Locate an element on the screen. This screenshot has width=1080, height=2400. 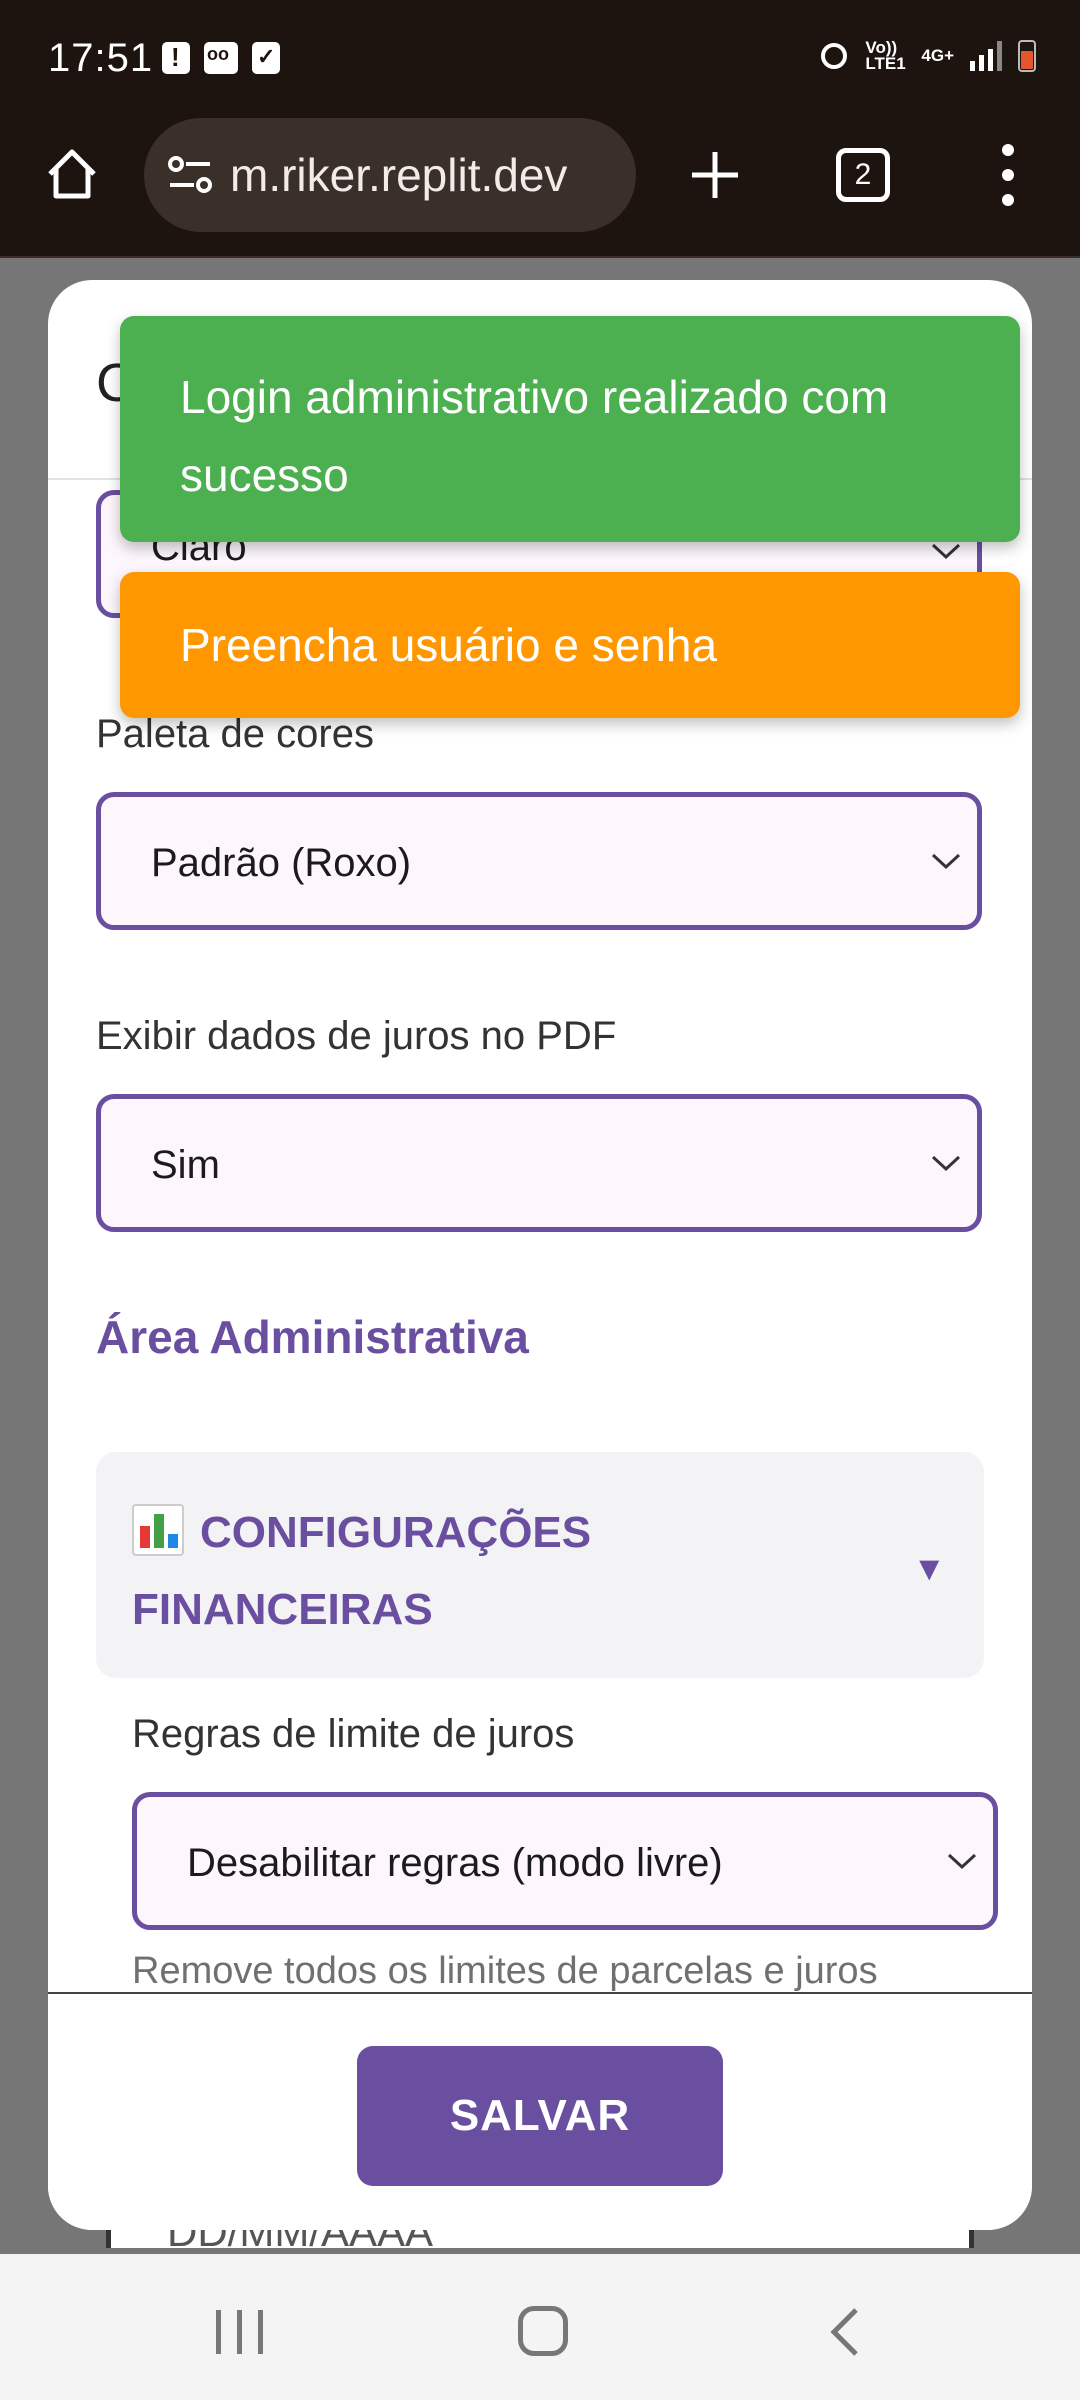
admin-section-title: Área Administrativa is located at coordinates (312, 1337).